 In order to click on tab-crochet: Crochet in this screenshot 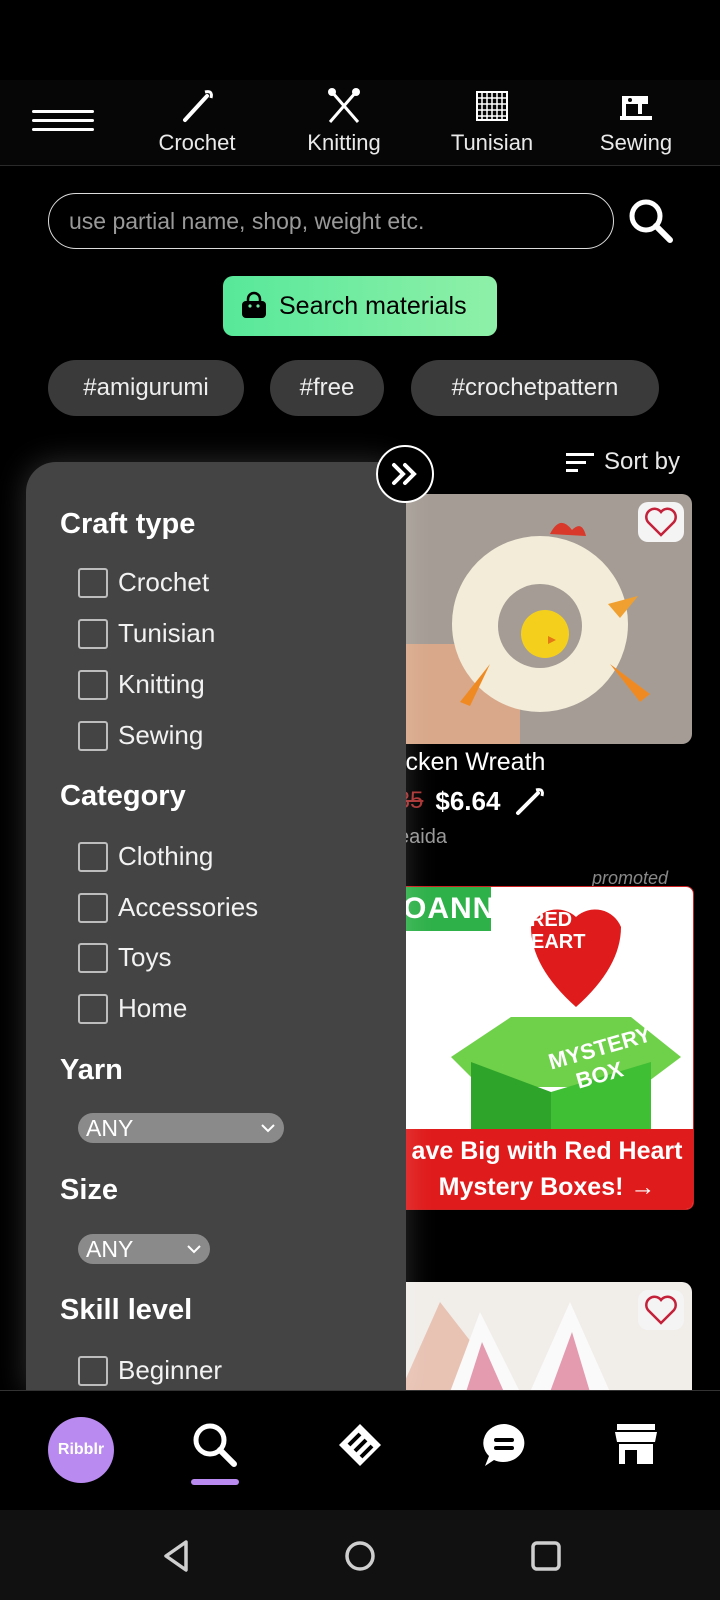, I will do `click(197, 121)`.